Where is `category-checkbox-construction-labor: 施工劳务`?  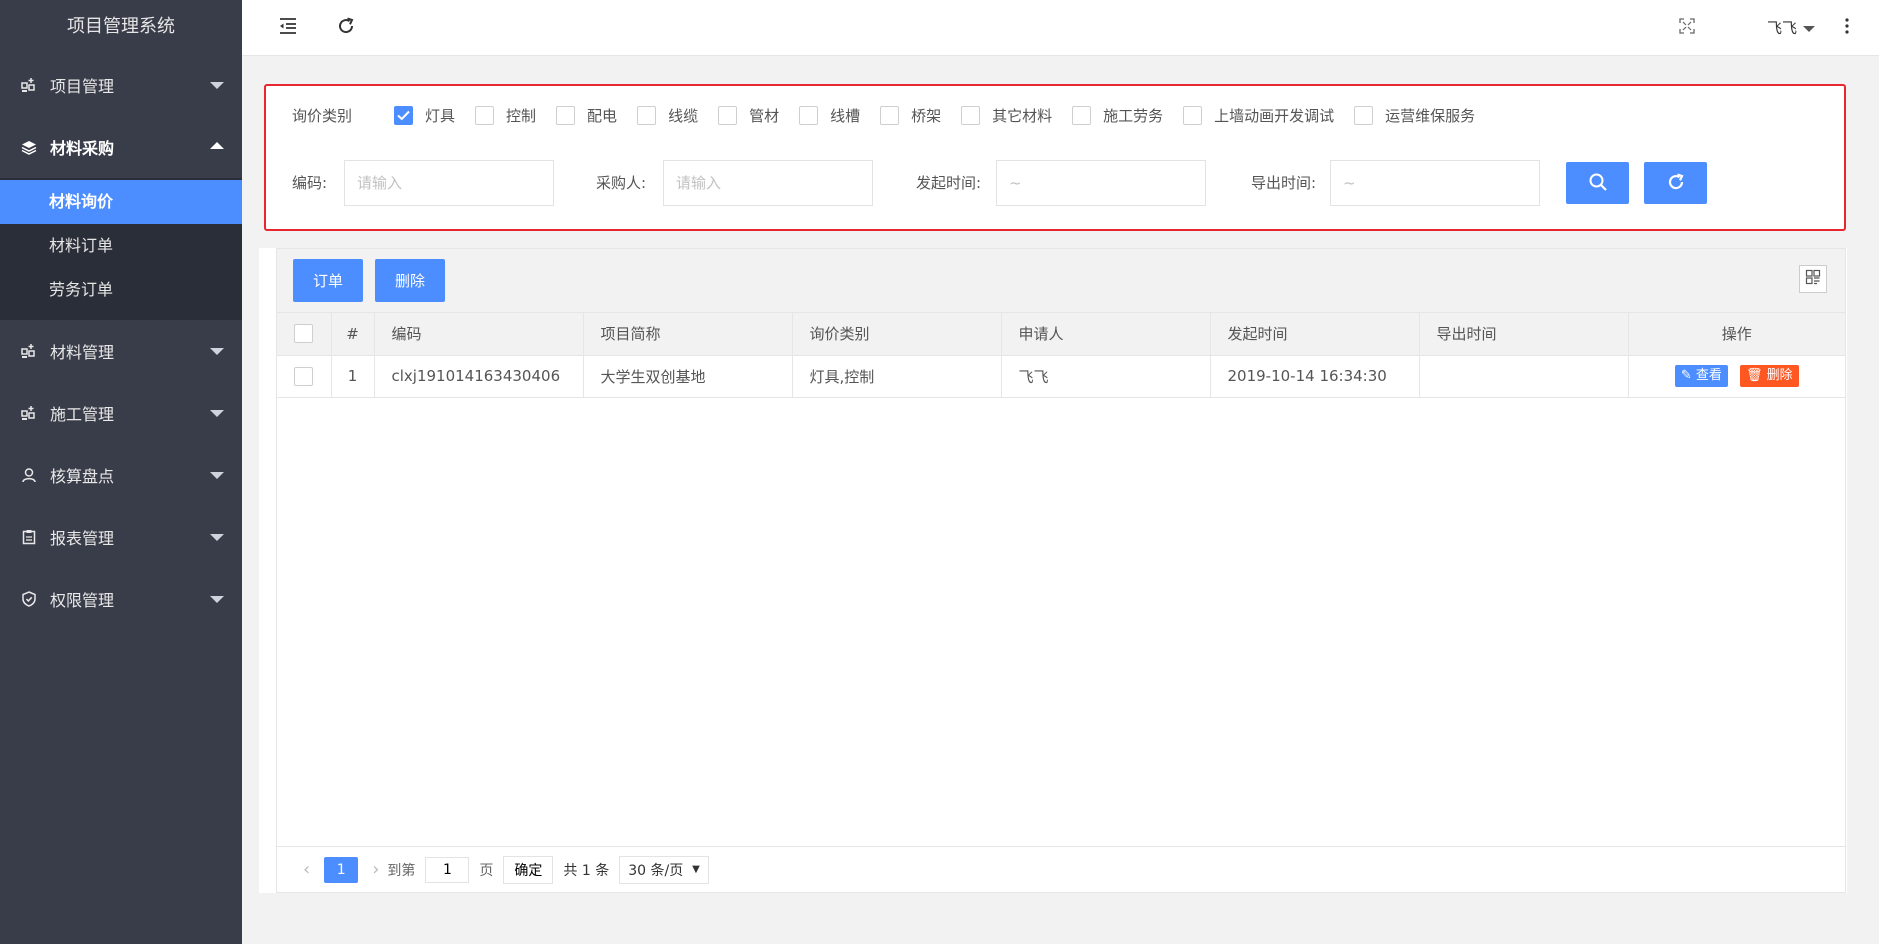 category-checkbox-construction-labor: 施工劳务 is located at coordinates (1117, 115).